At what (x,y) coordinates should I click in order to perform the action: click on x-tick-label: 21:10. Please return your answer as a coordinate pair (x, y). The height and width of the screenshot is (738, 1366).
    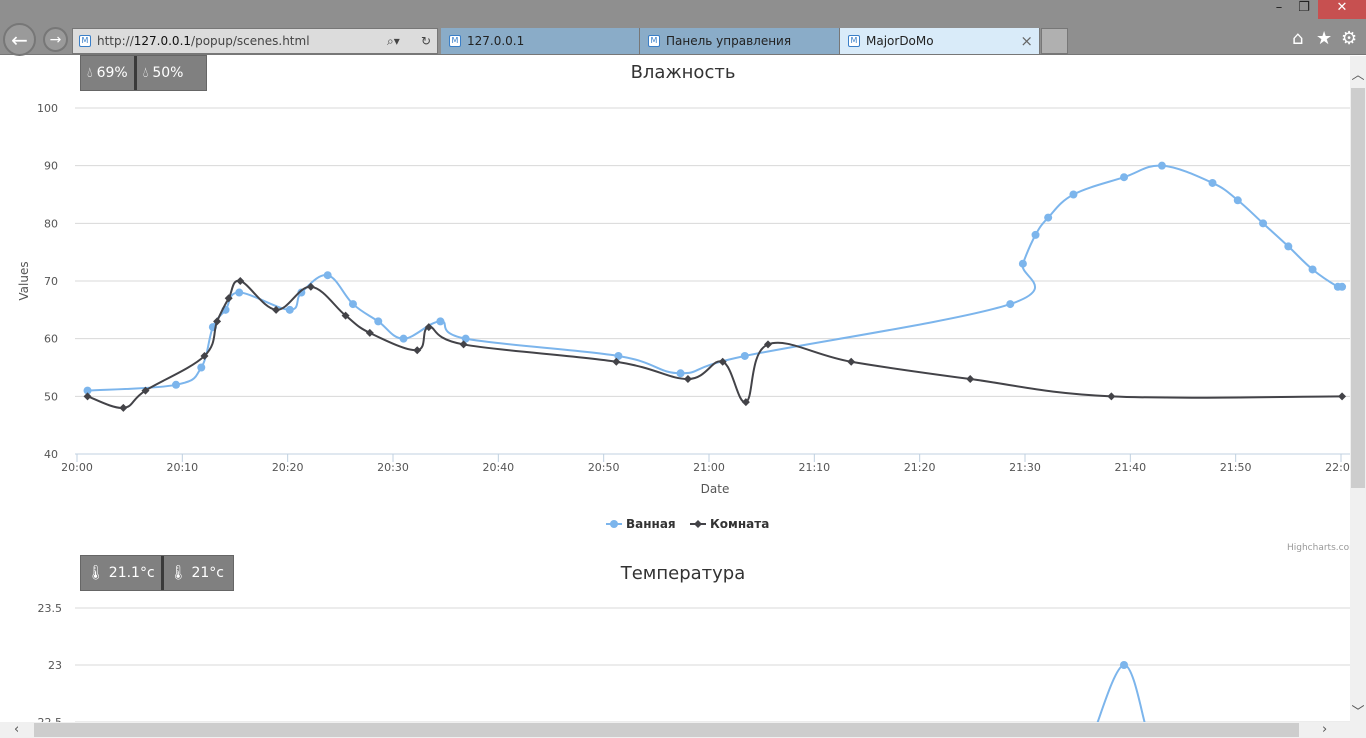
    Looking at the image, I should click on (814, 467).